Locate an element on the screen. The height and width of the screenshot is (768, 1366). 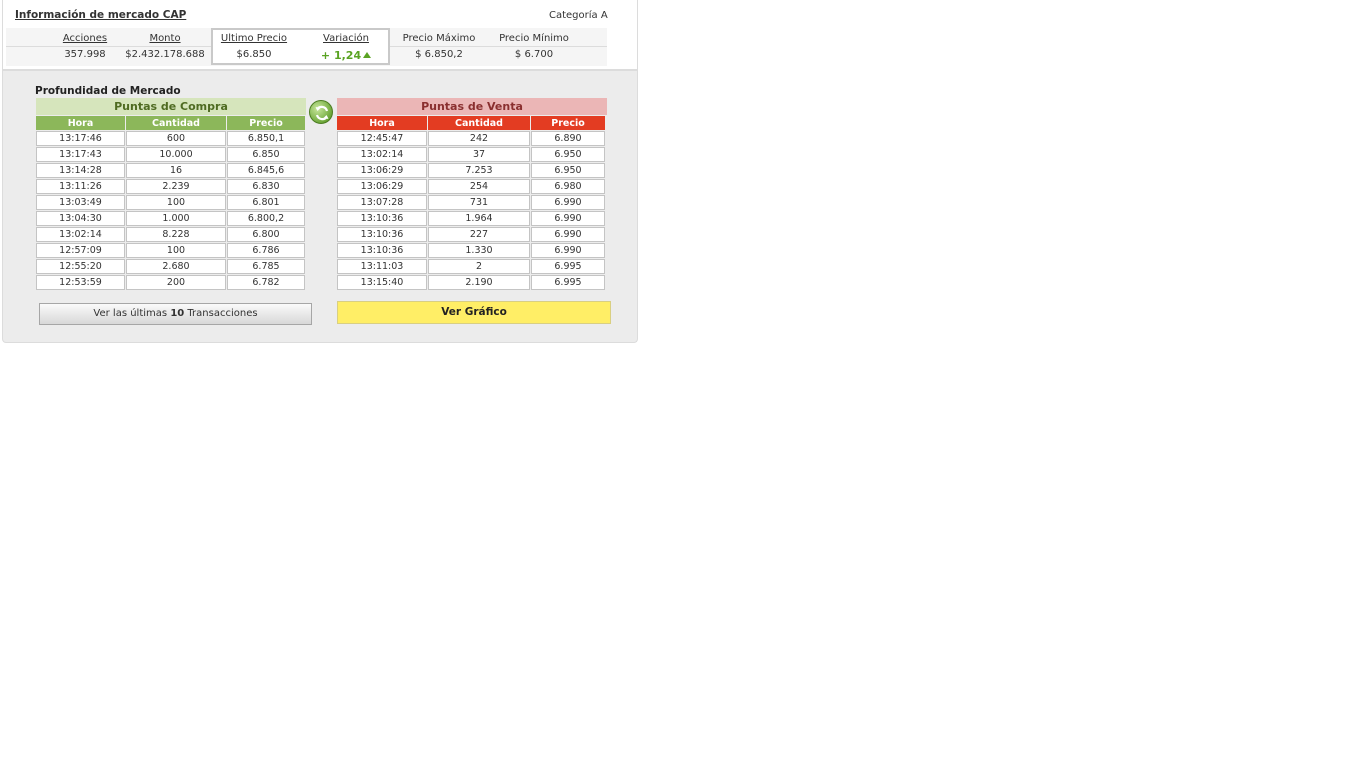
cell-cantidad: 2.190 is located at coordinates (479, 282).